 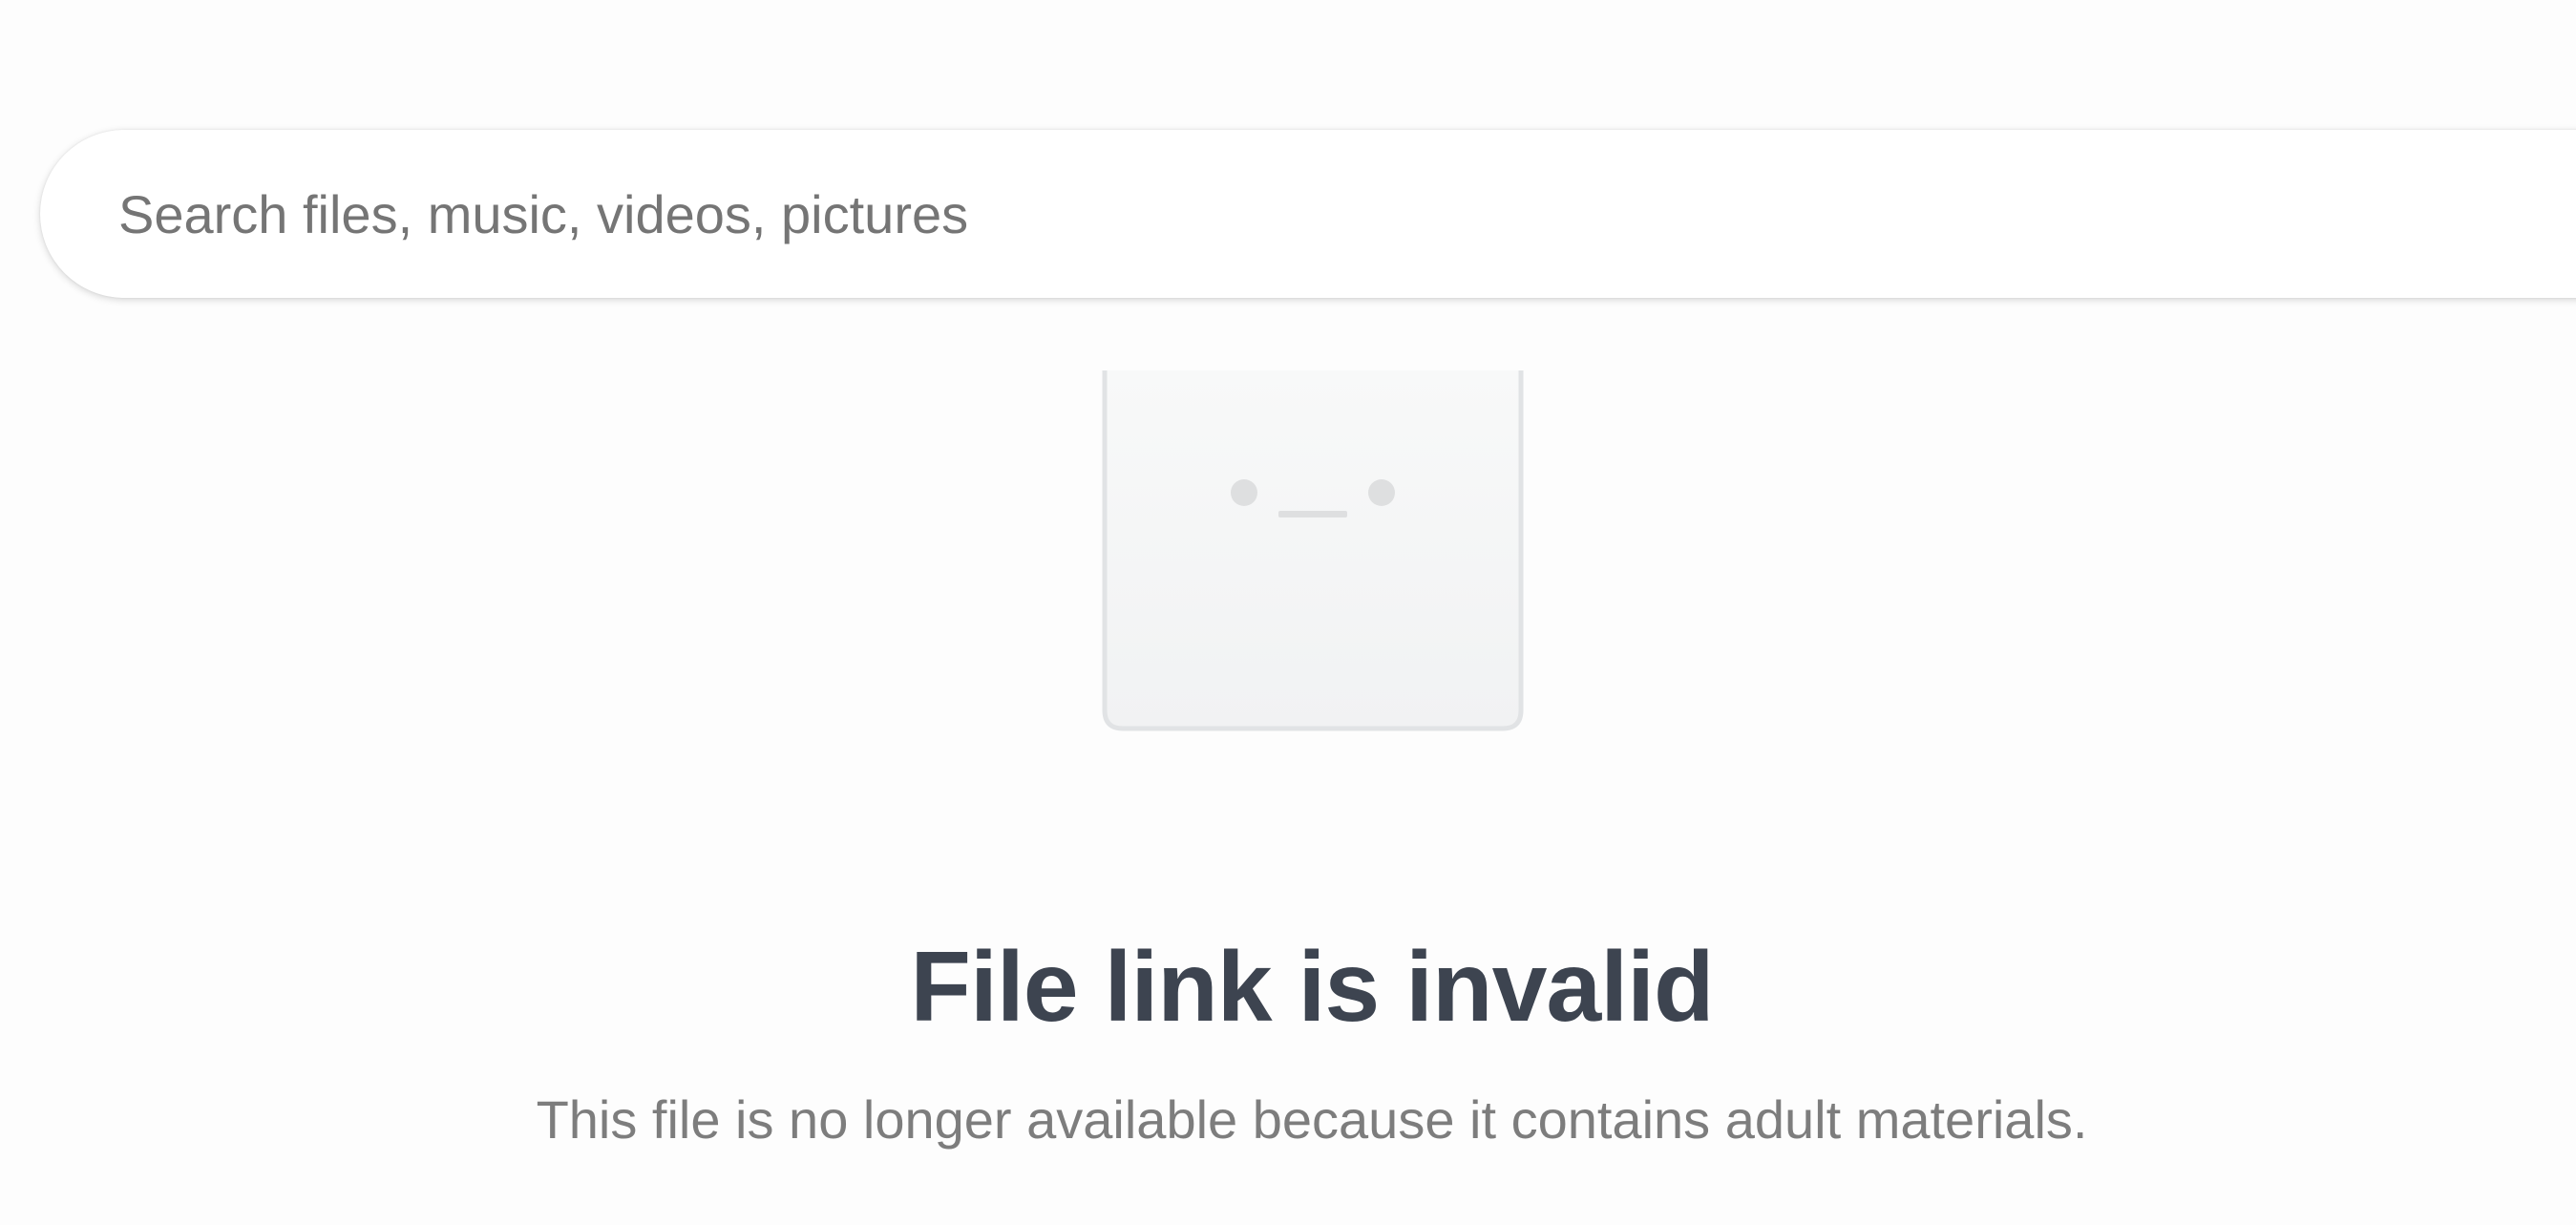 What do you see at coordinates (1313, 550) in the screenshot?
I see `sad-file-icon` at bounding box center [1313, 550].